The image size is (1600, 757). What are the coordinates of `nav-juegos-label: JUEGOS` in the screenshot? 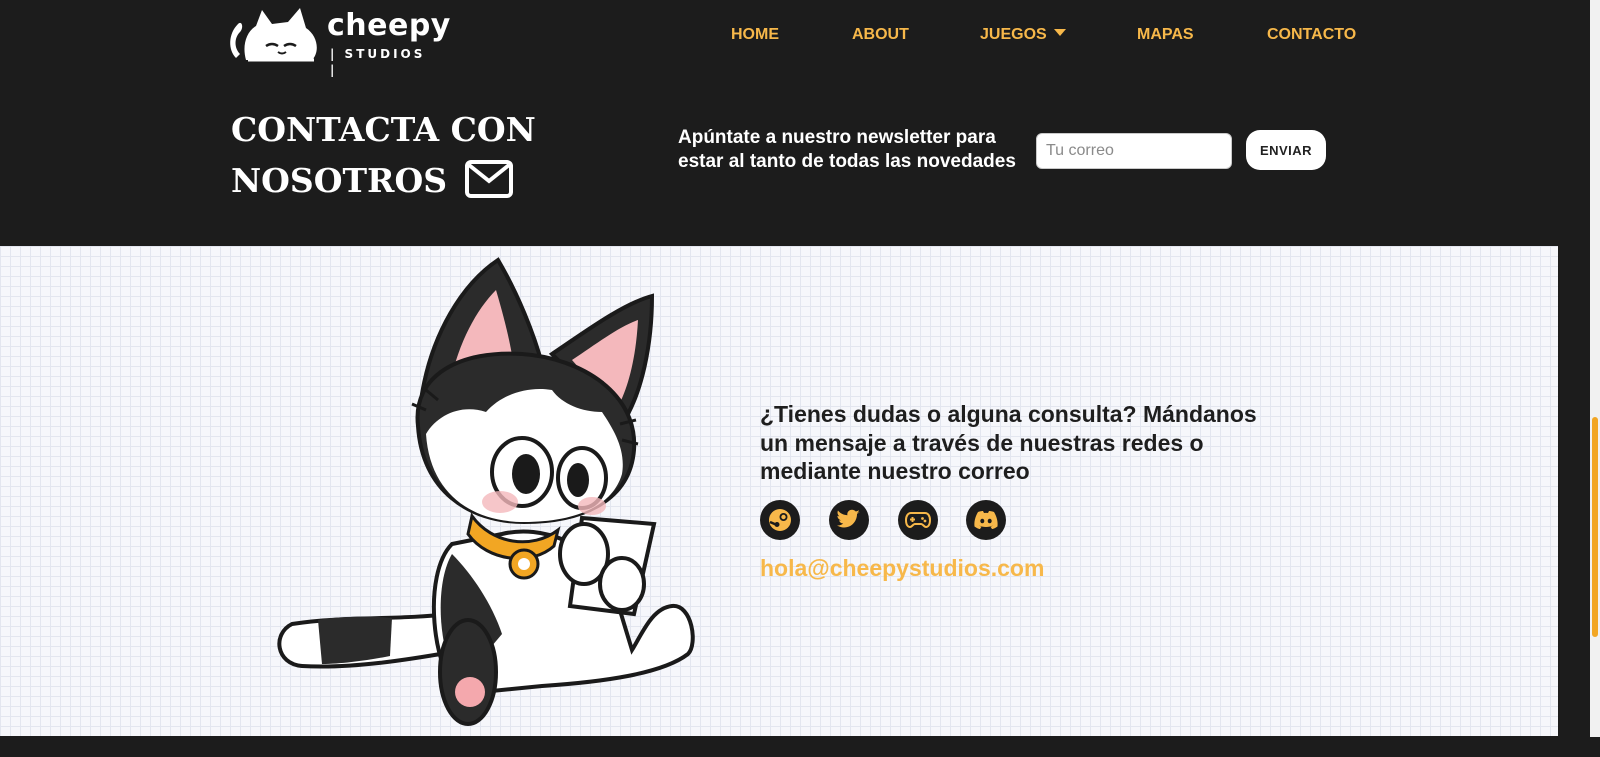 It's located at (1013, 34).